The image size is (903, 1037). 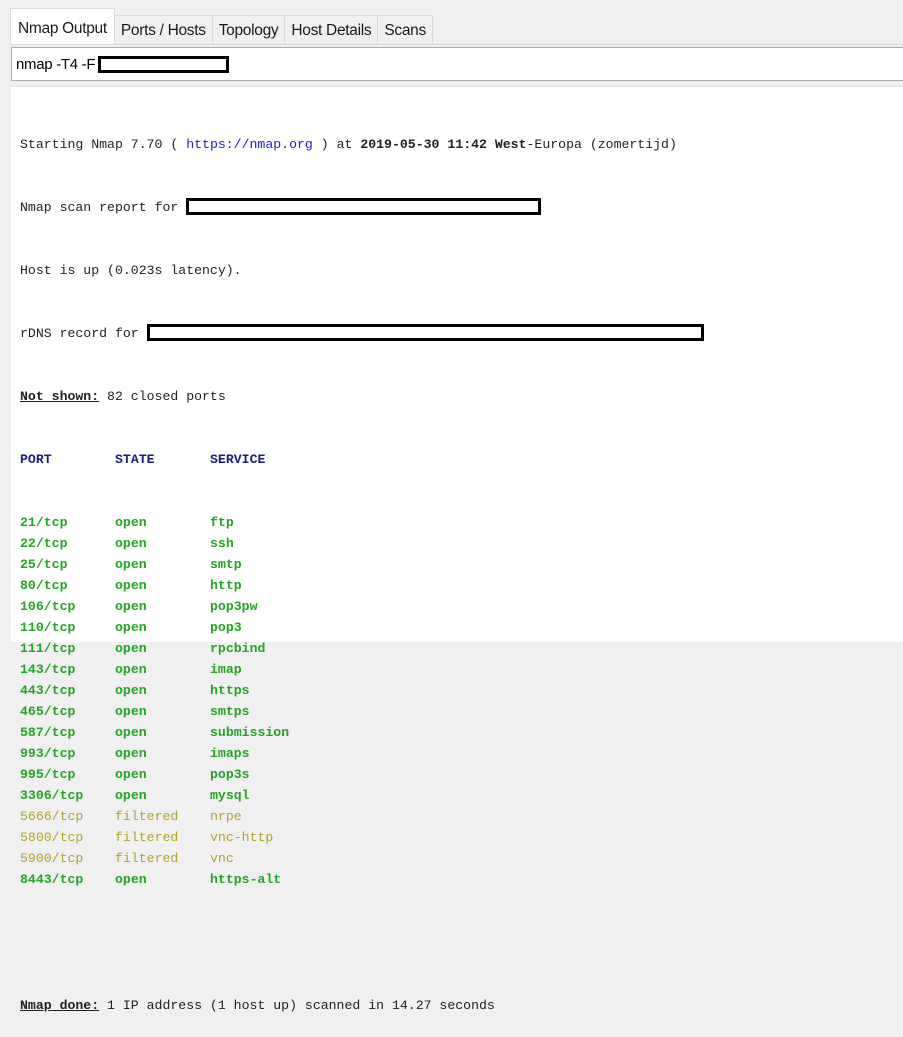 I want to click on scan-datetime: 2019-05-30 11:42, so click(x=423, y=144).